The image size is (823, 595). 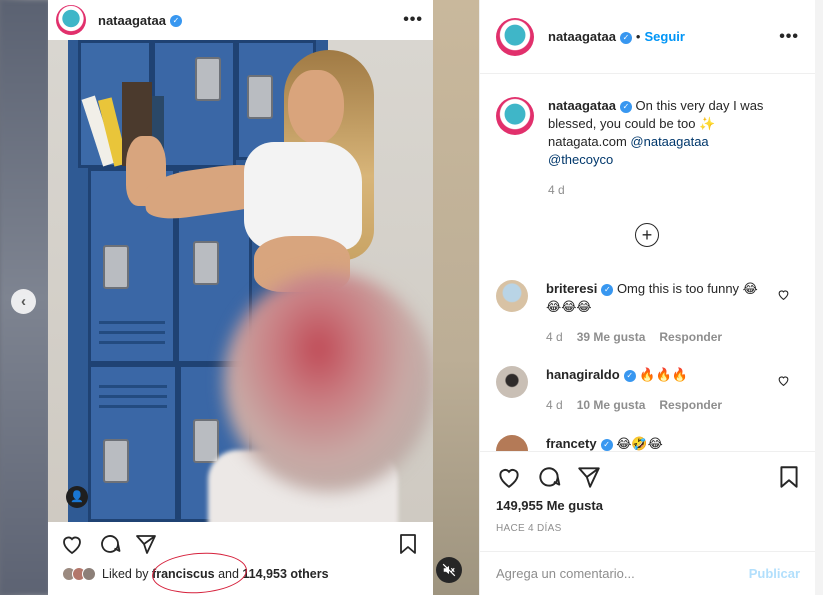 I want to click on post-header: nataagataa ✓ • Seguir •••, so click(x=647, y=37).